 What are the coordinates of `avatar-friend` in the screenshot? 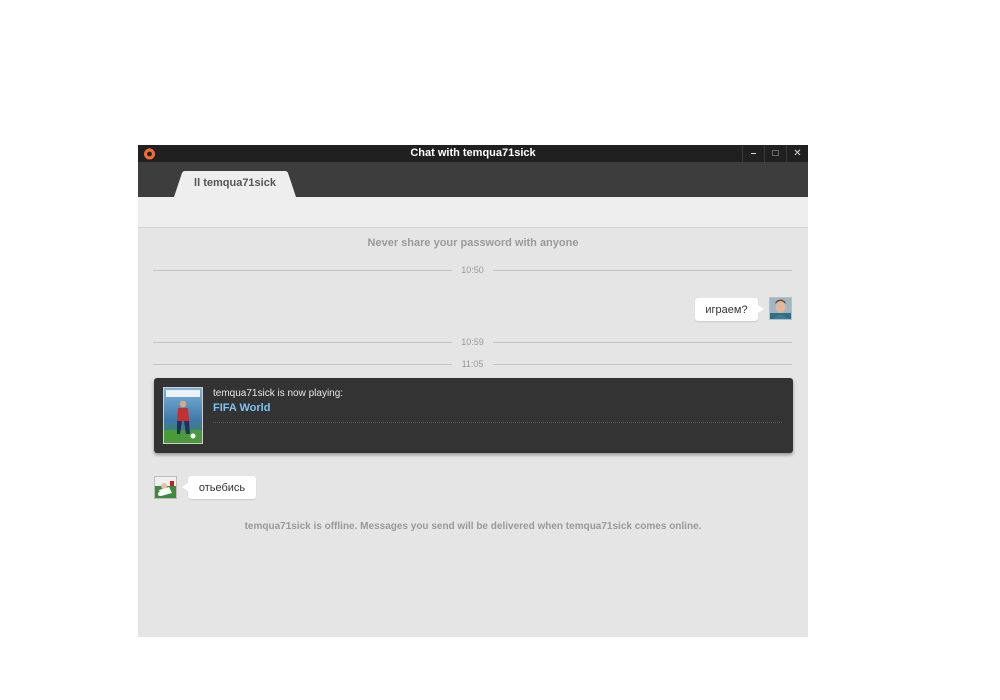 It's located at (165, 487).